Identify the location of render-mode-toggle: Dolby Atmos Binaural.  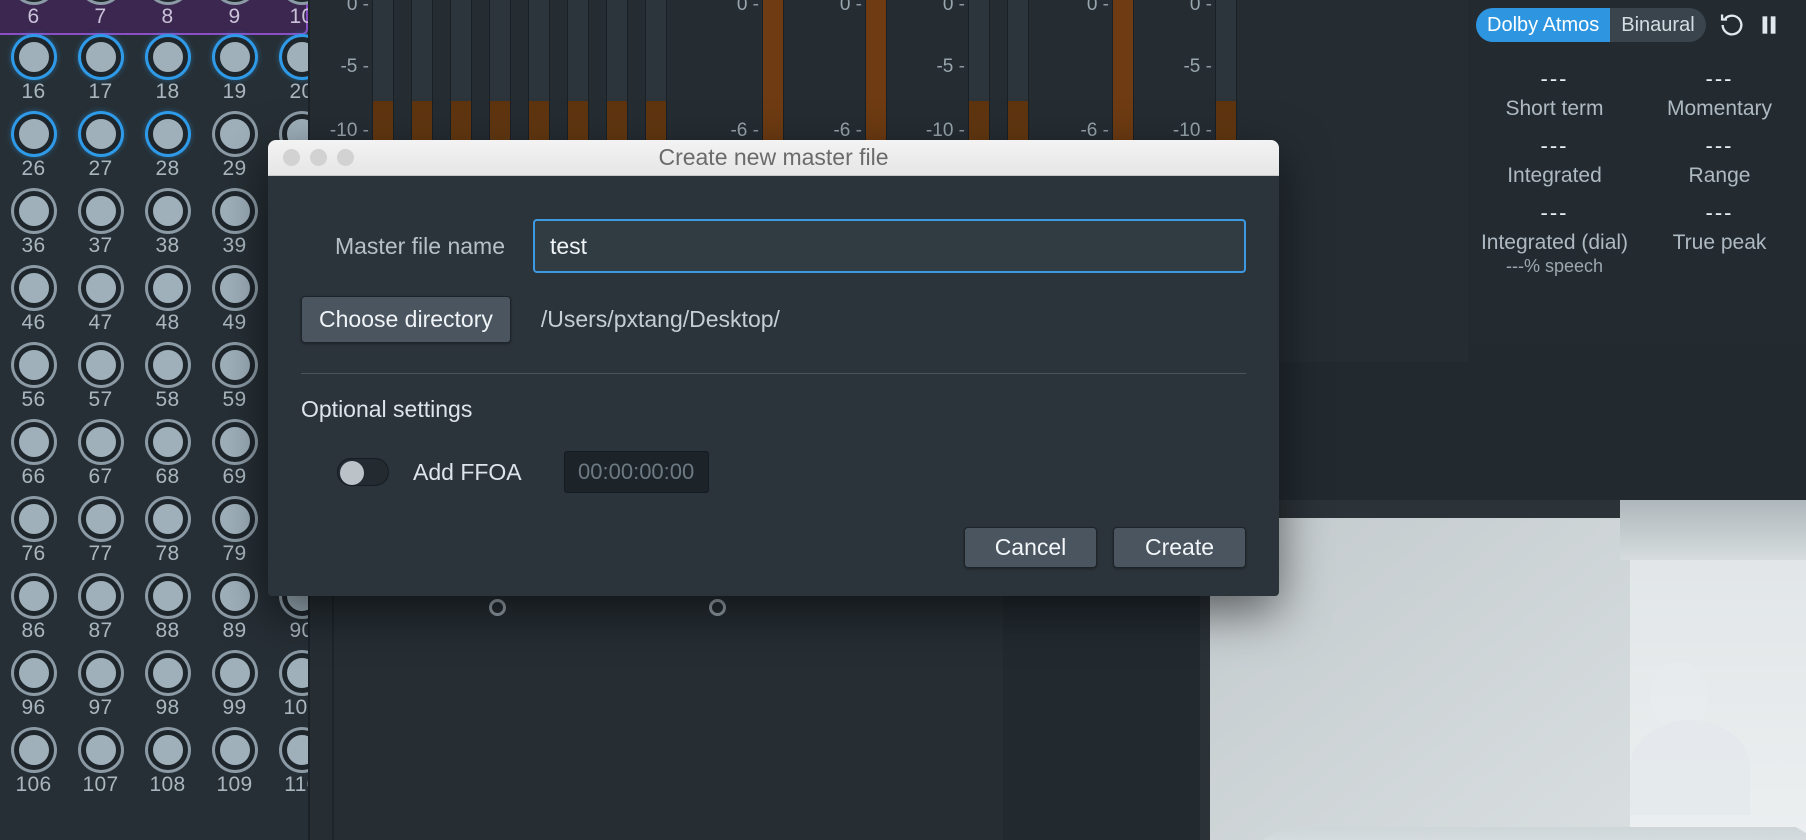
(1591, 25).